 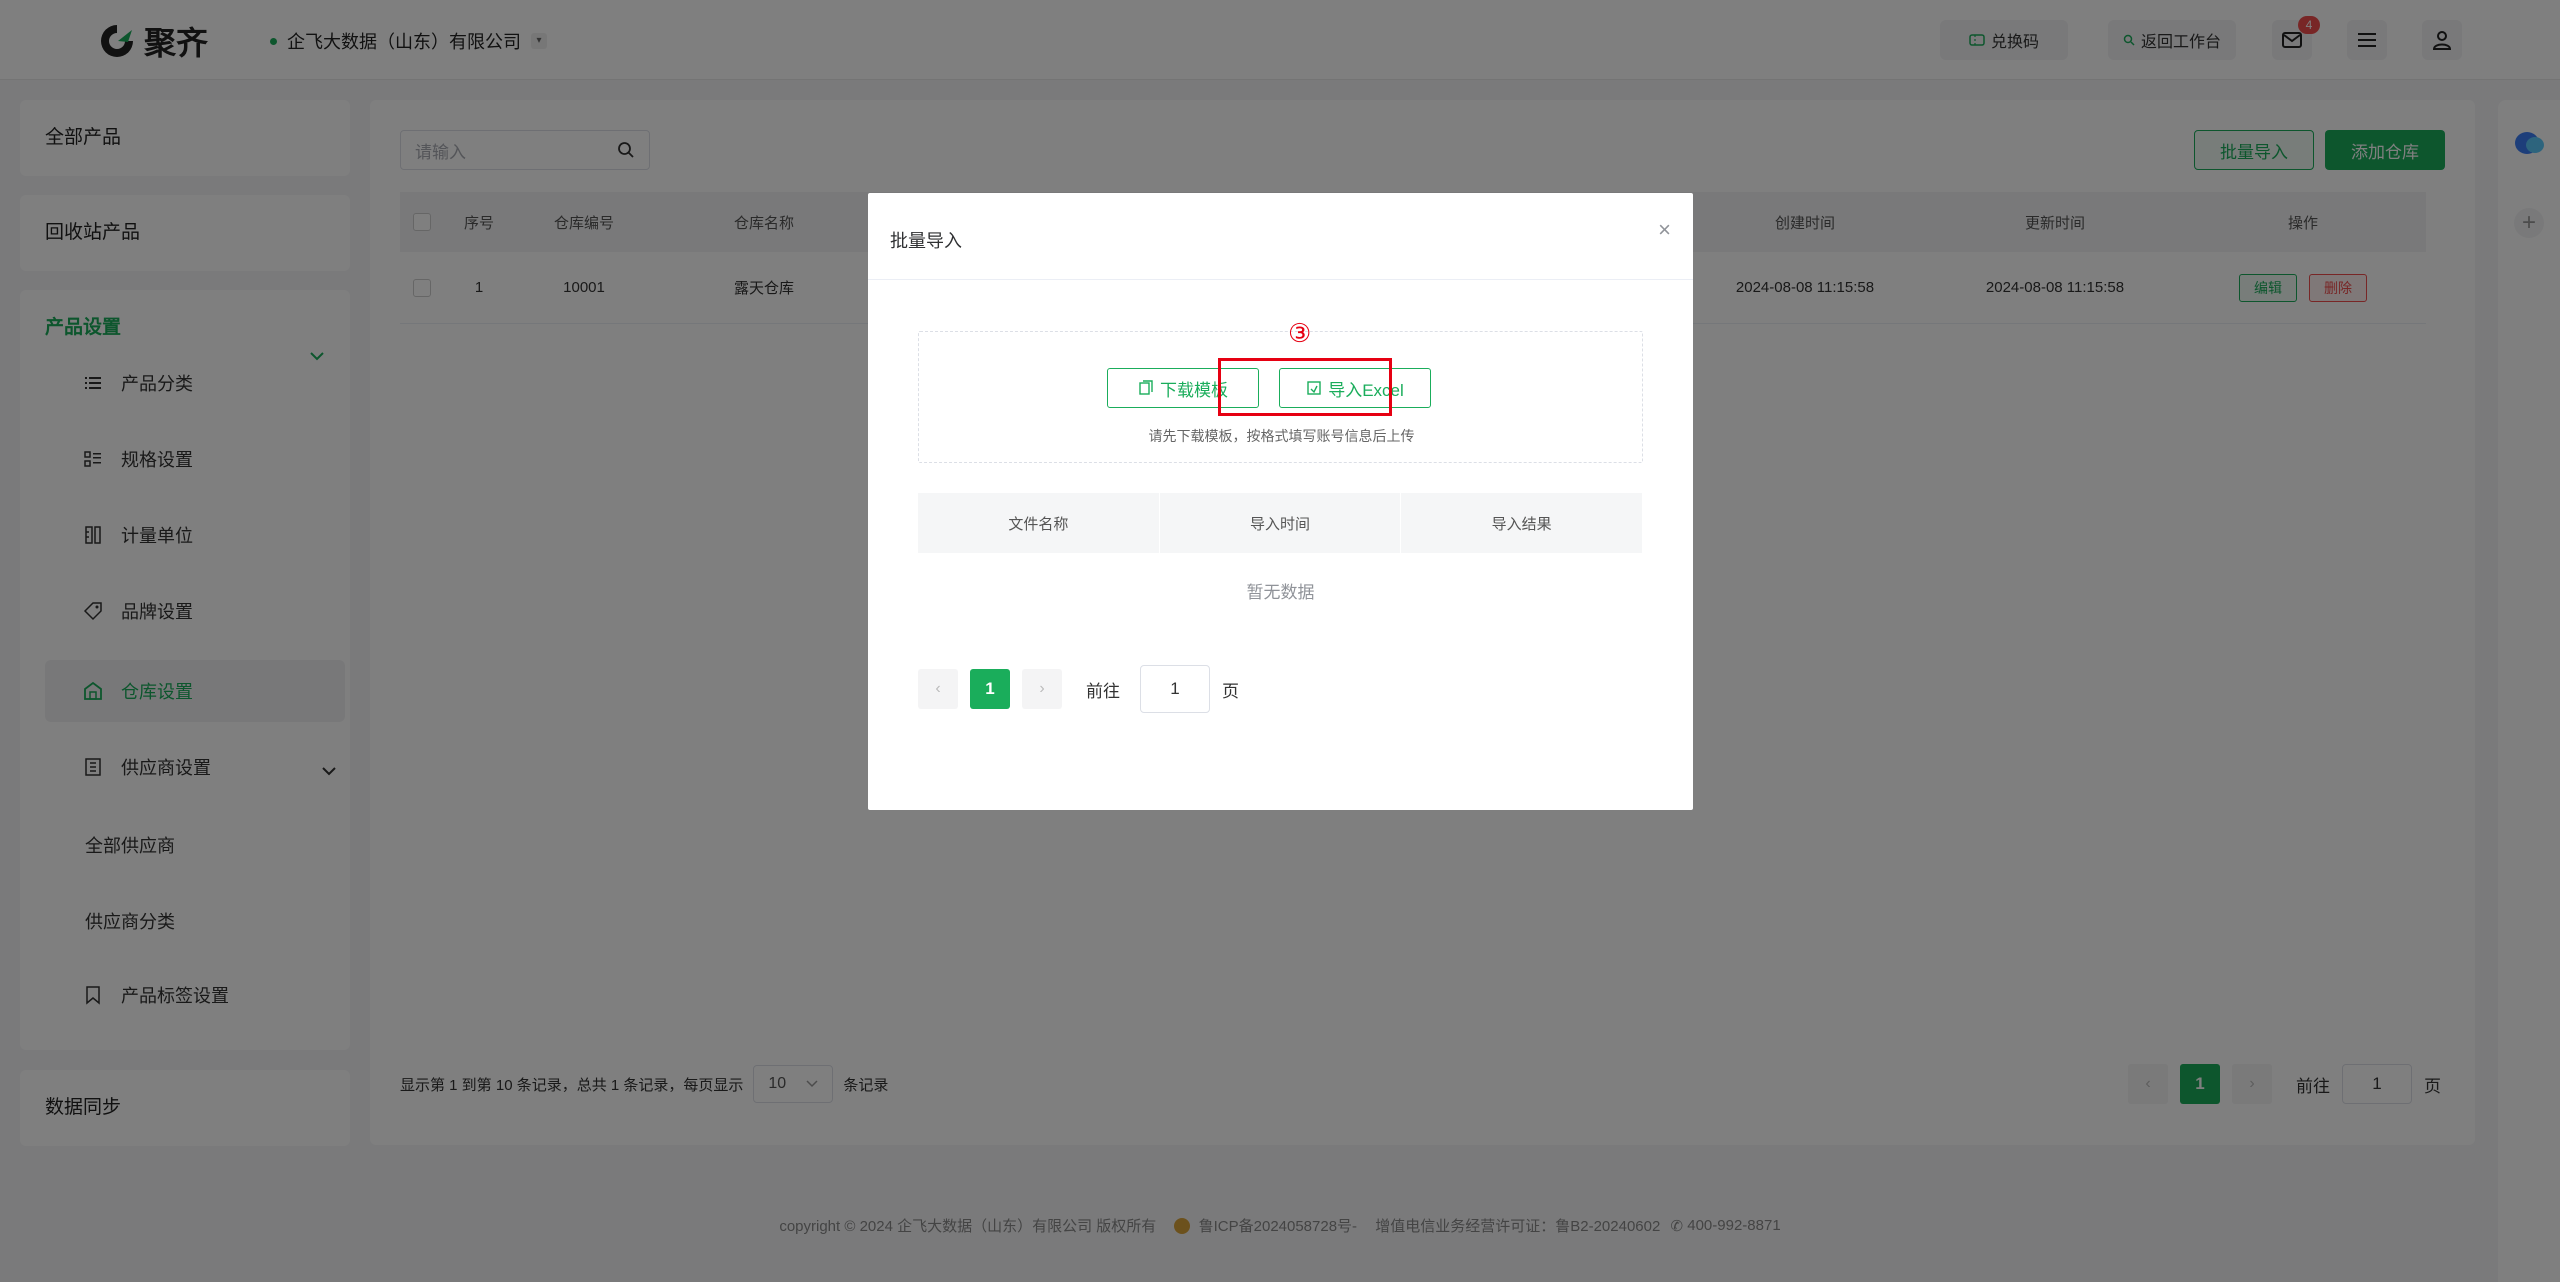 I want to click on step-marker: ③, so click(x=1300, y=333).